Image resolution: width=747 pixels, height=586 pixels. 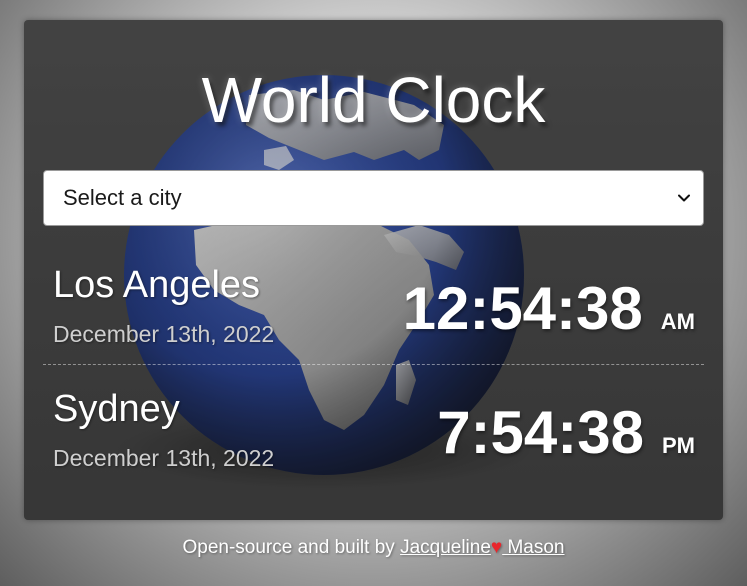 What do you see at coordinates (122, 197) in the screenshot?
I see `city-select-value: Select a city` at bounding box center [122, 197].